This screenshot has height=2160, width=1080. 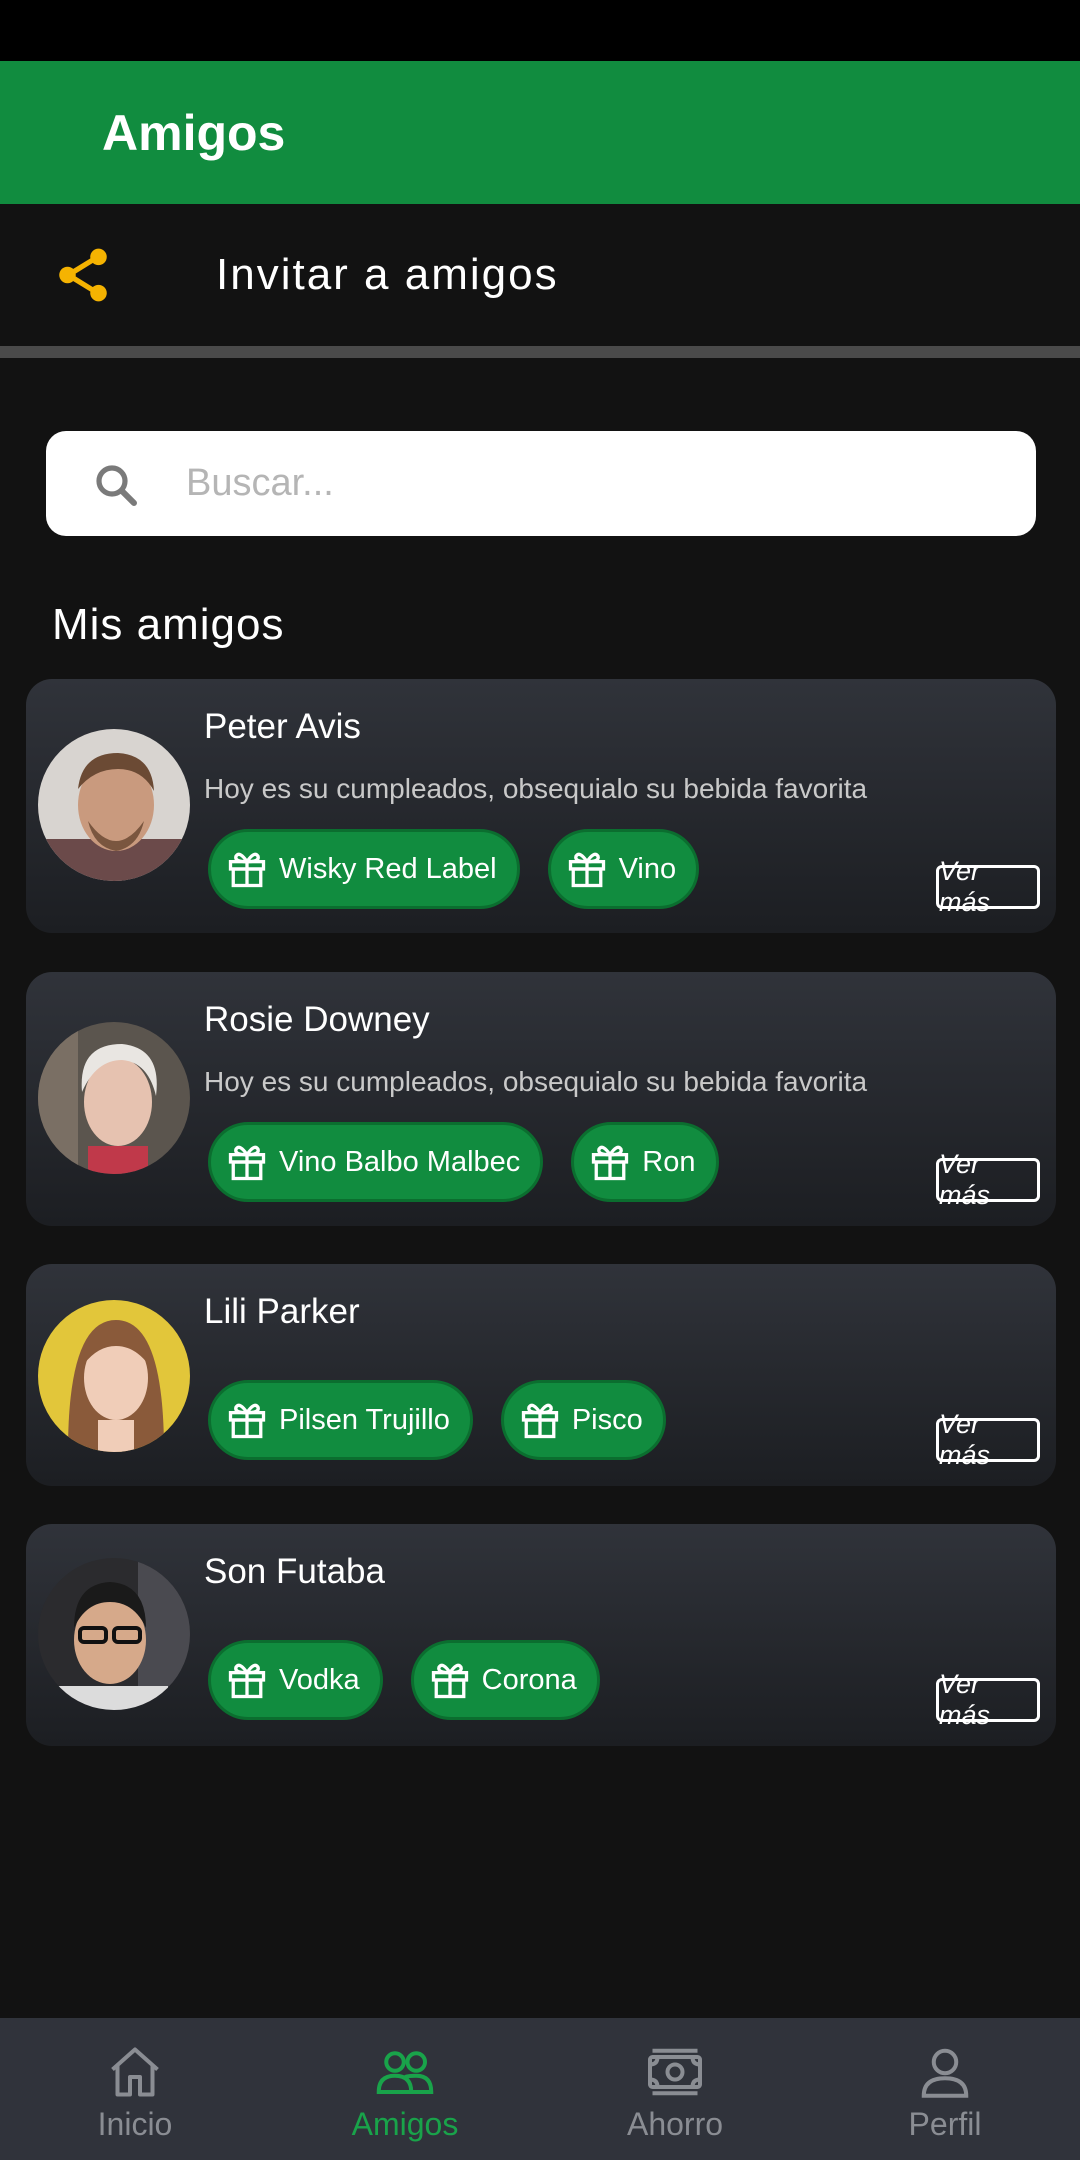 I want to click on gift-chip: Vino, so click(x=623, y=869).